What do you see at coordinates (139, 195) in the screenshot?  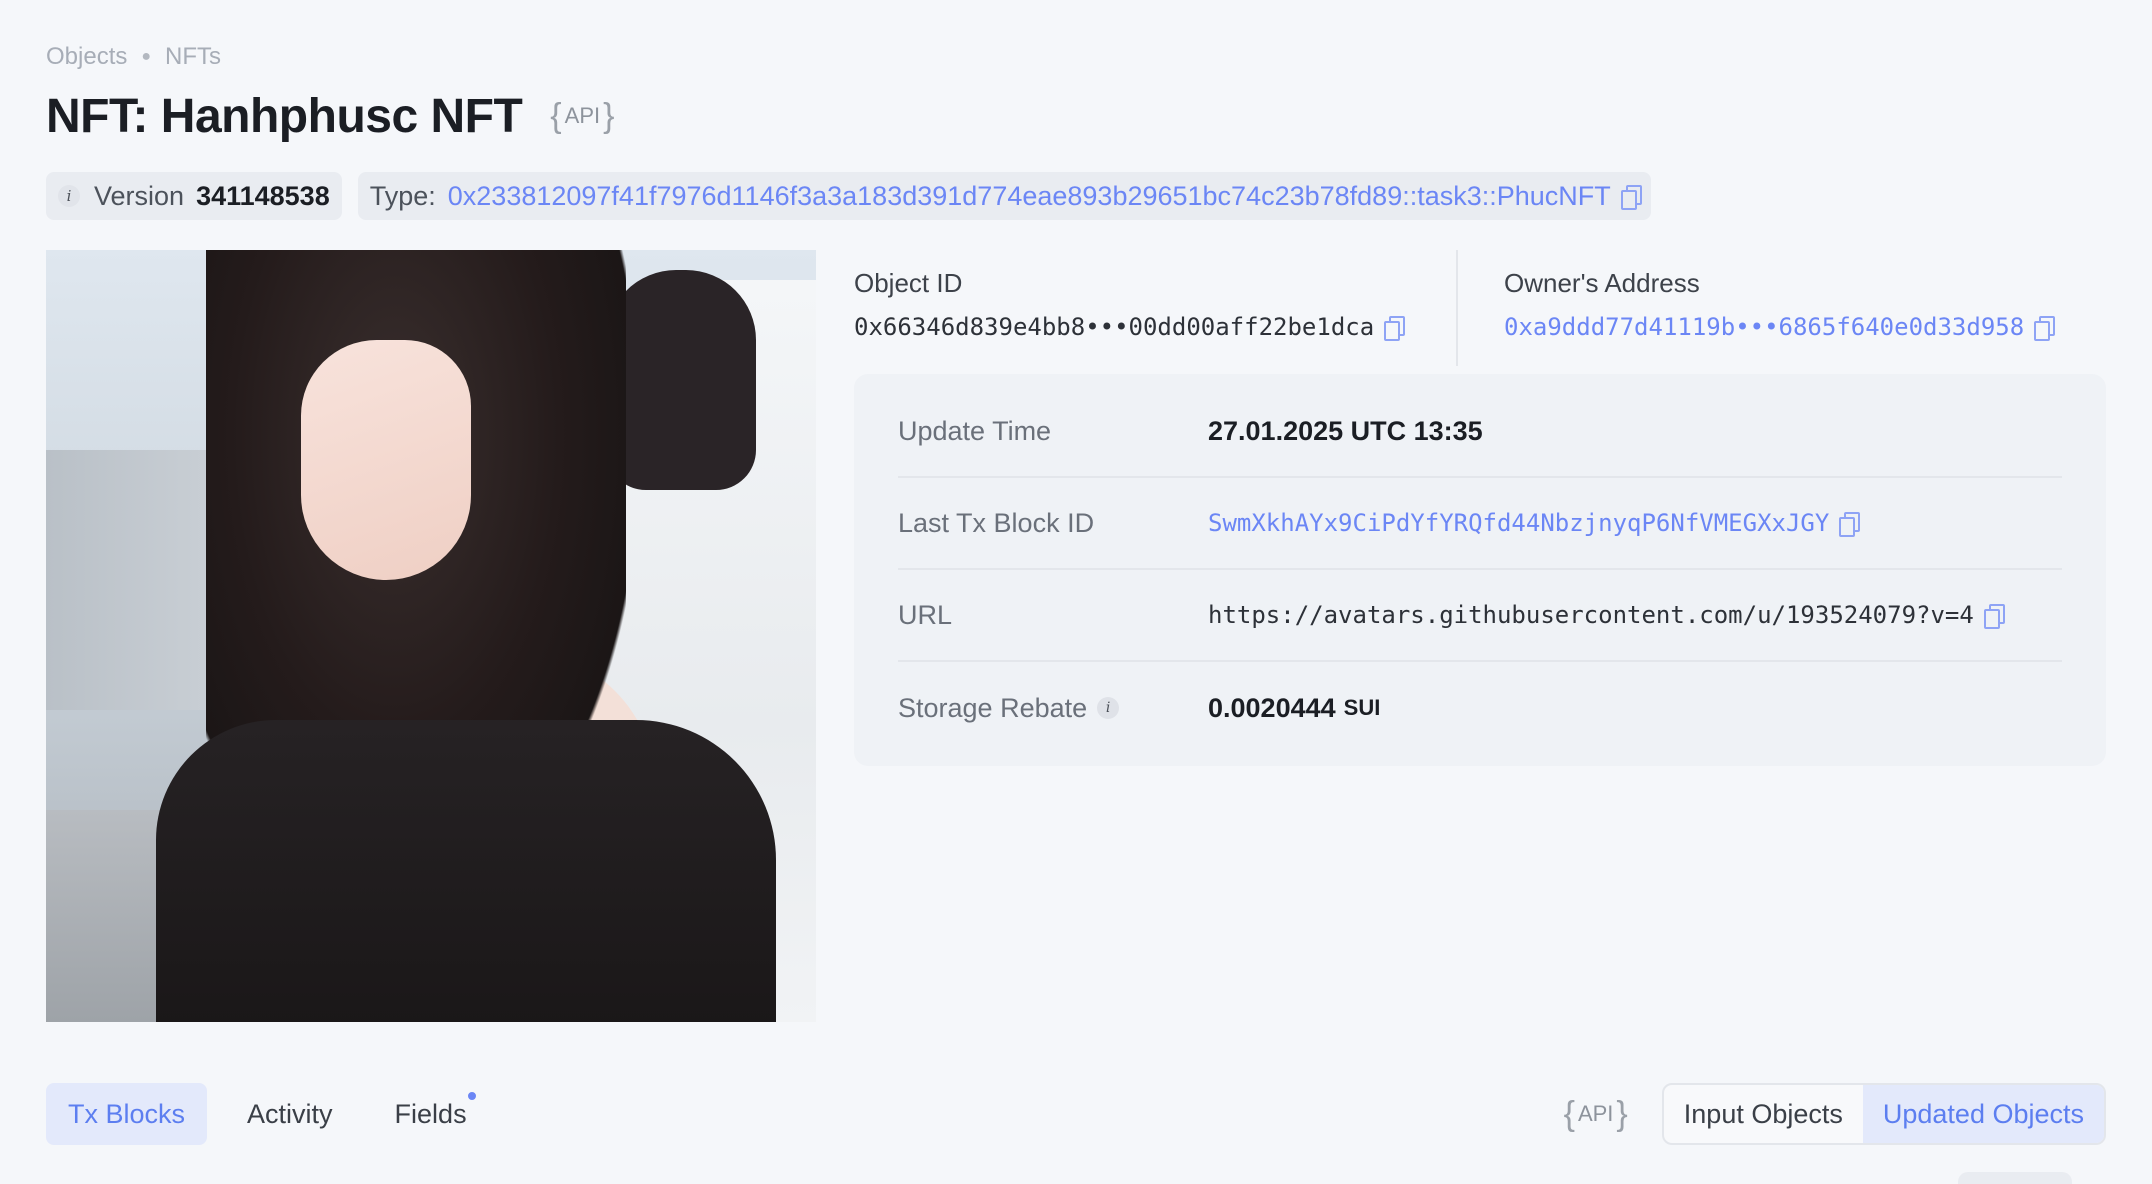 I see `version-label: Version` at bounding box center [139, 195].